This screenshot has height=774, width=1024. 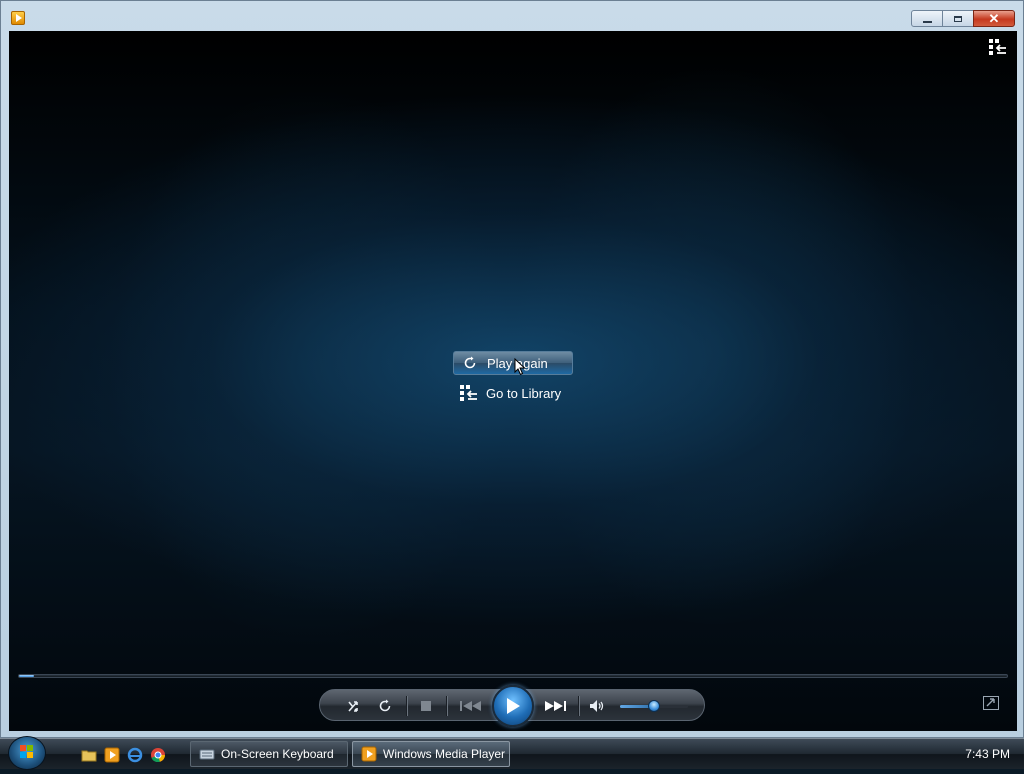 I want to click on taskbar-button-label: On-Screen Keyboard, so click(x=277, y=754).